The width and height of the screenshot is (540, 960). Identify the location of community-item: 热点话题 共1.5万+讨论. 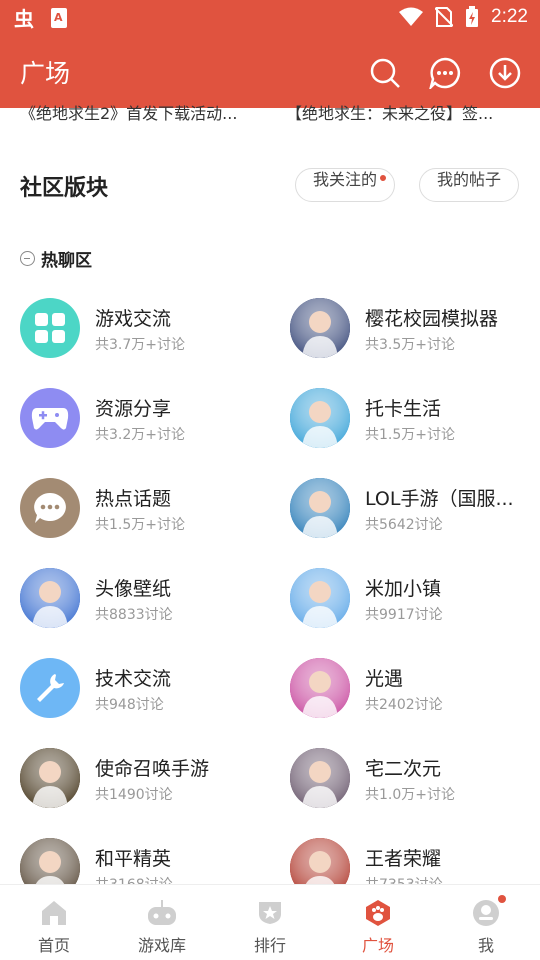
(145, 508).